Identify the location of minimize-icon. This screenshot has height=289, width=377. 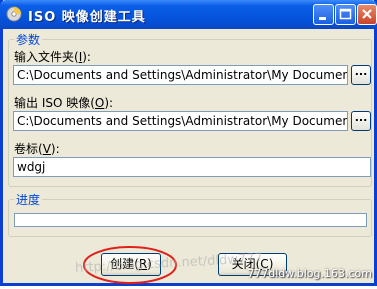
(322, 18).